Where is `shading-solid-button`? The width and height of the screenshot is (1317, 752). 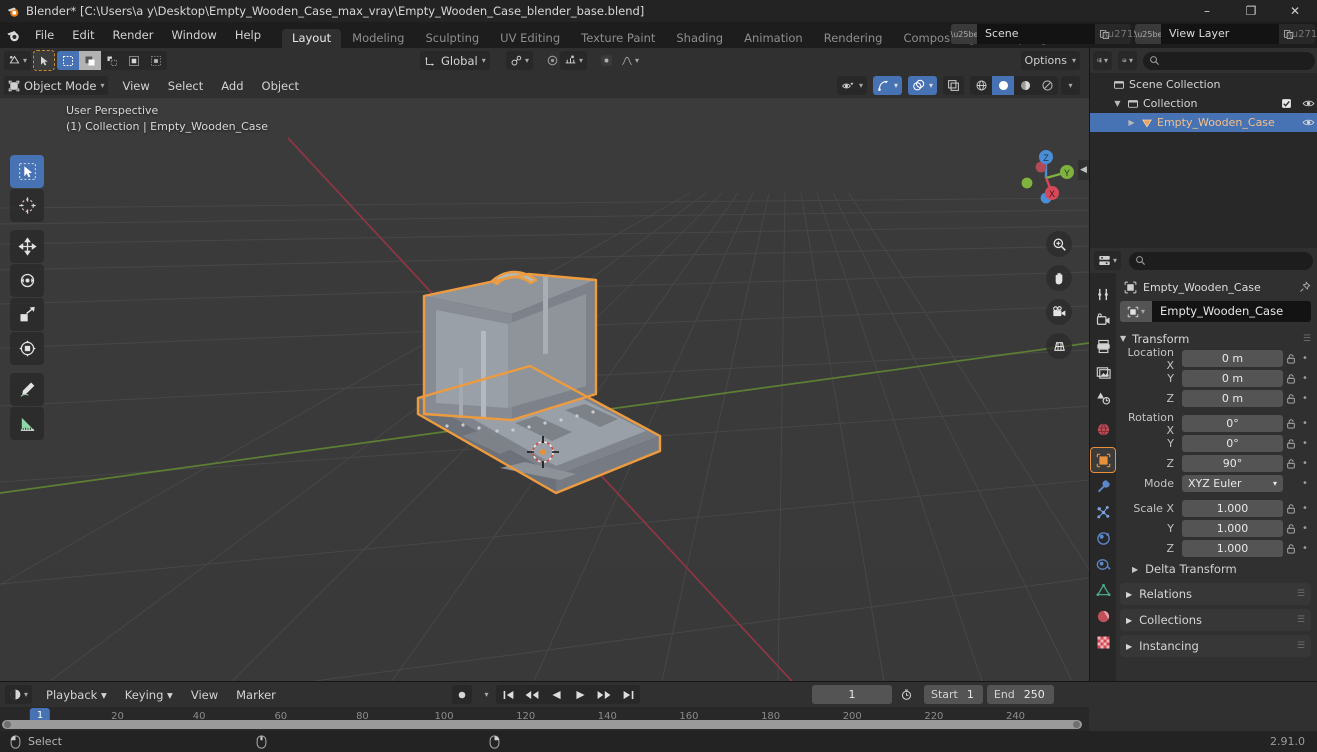
shading-solid-button is located at coordinates (1003, 85).